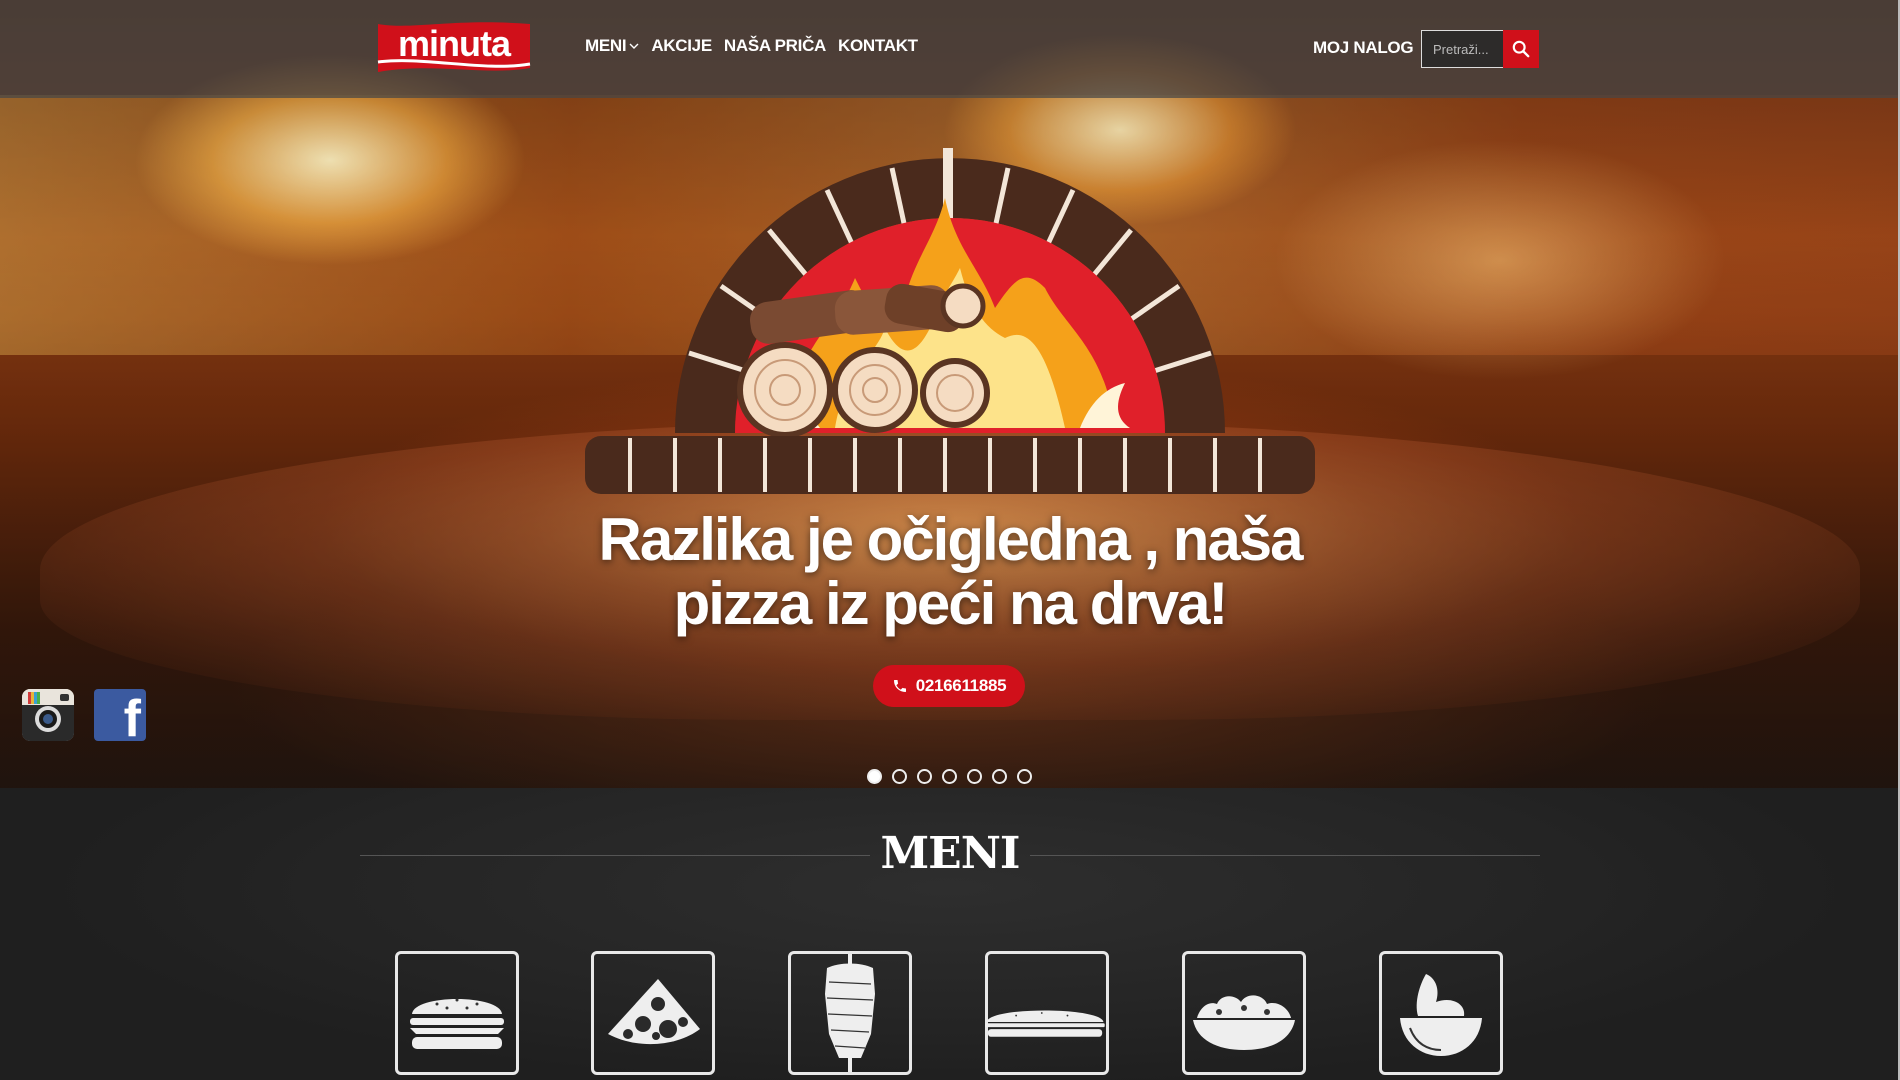  I want to click on nav-nasa-prica: NAŠA PRIČA, so click(775, 46).